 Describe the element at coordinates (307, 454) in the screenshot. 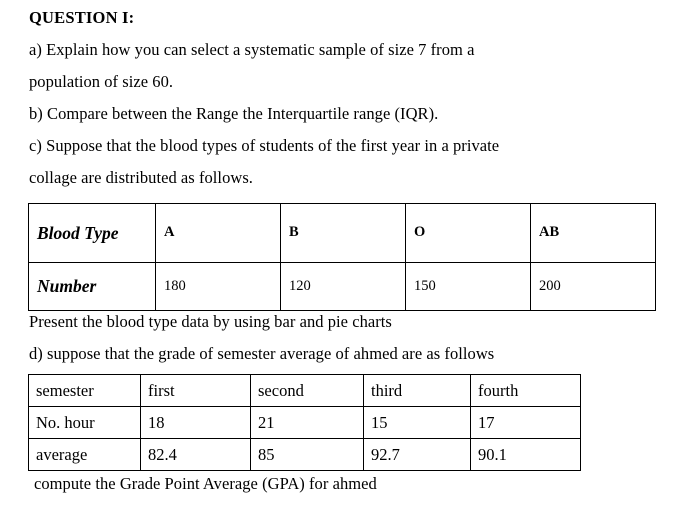

I see `average-cell-second: 85` at that location.